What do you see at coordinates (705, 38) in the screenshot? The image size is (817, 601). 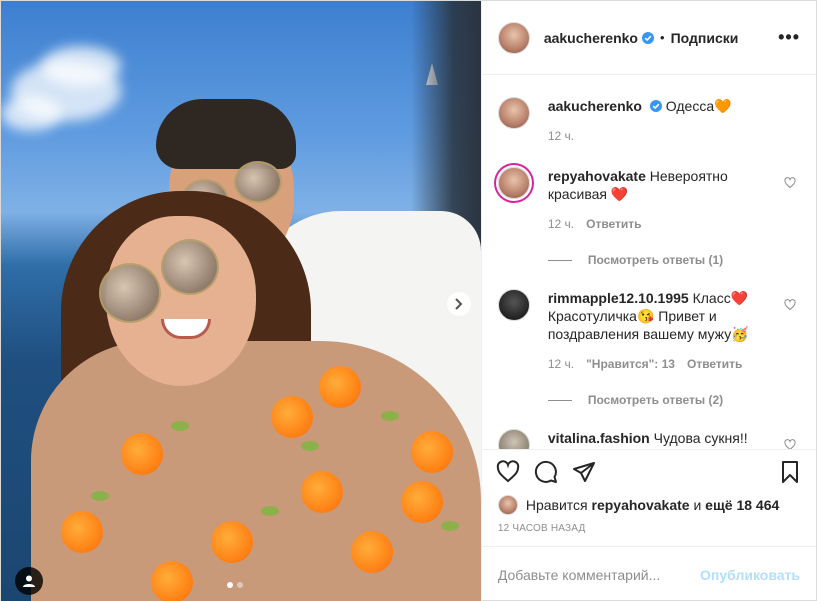 I see `following-button: Подписки` at bounding box center [705, 38].